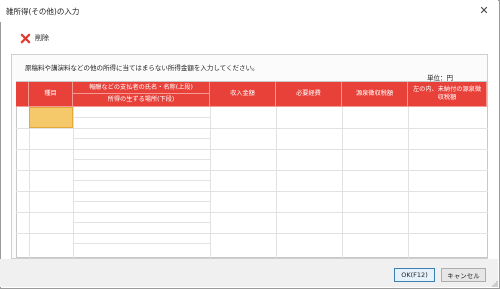 The image size is (500, 289). I want to click on withholding-cell, so click(375, 118).